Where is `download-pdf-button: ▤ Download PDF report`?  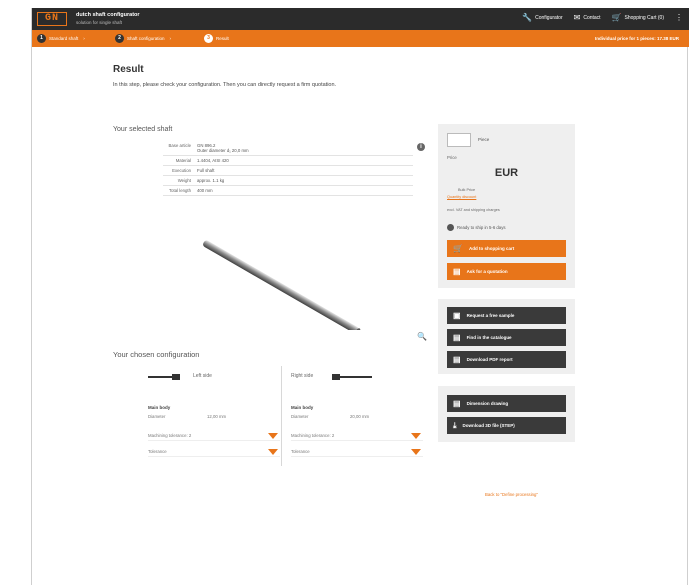
download-pdf-button: ▤ Download PDF report is located at coordinates (506, 359).